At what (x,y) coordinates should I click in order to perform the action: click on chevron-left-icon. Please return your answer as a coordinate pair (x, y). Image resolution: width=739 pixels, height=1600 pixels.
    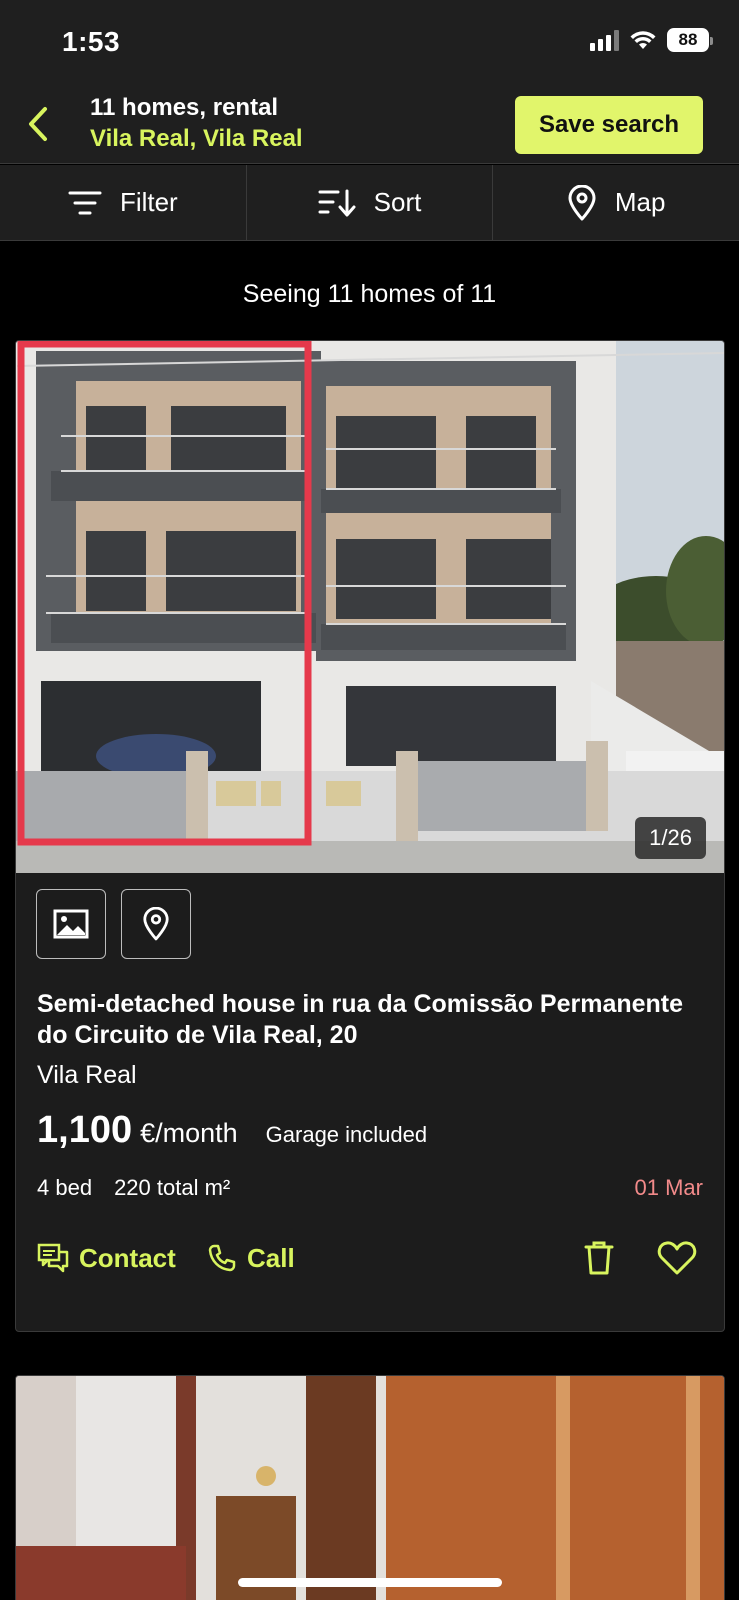
    Looking at the image, I should click on (38, 124).